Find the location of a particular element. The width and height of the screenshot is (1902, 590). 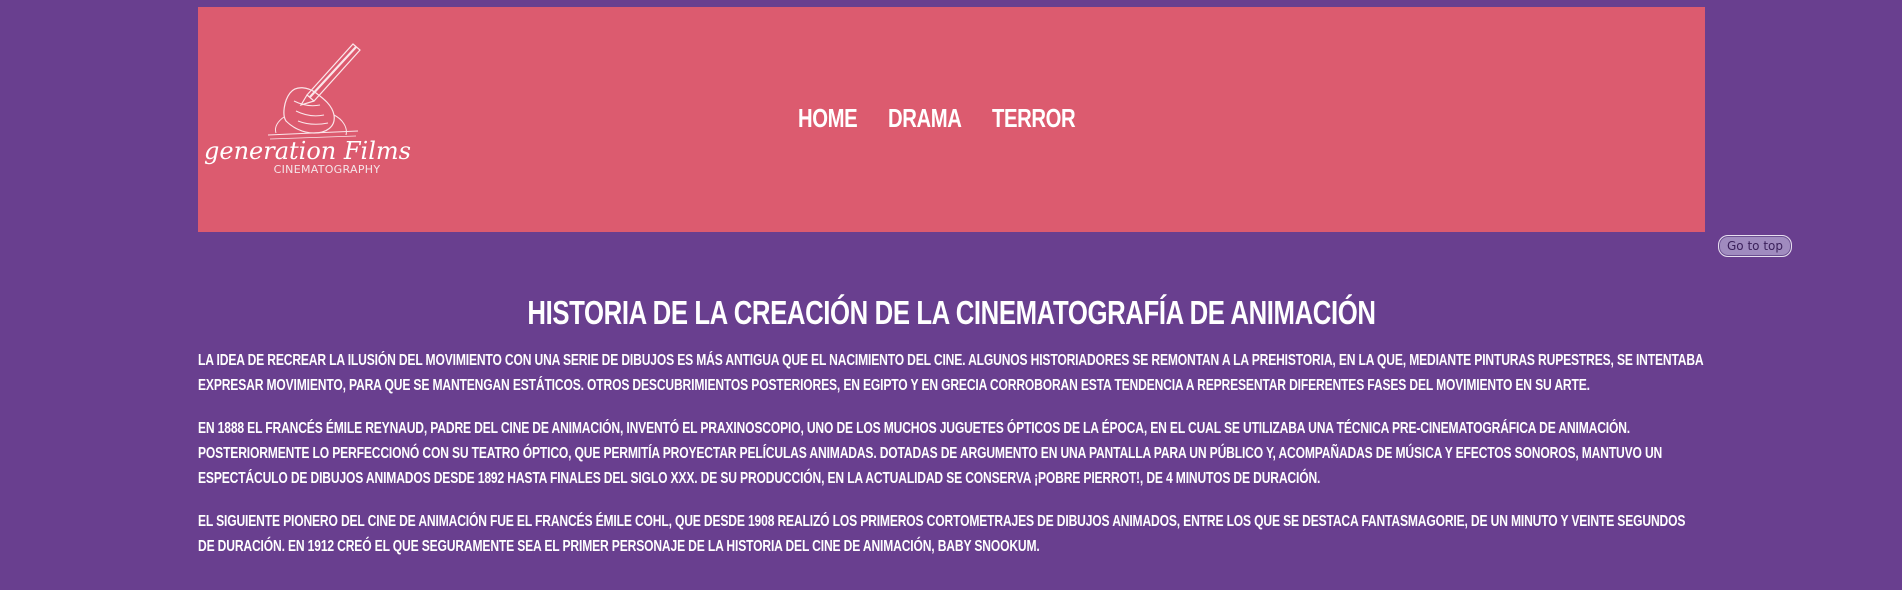

site-logo: generation Films CINEMATOGRAPHY is located at coordinates (313, 110).